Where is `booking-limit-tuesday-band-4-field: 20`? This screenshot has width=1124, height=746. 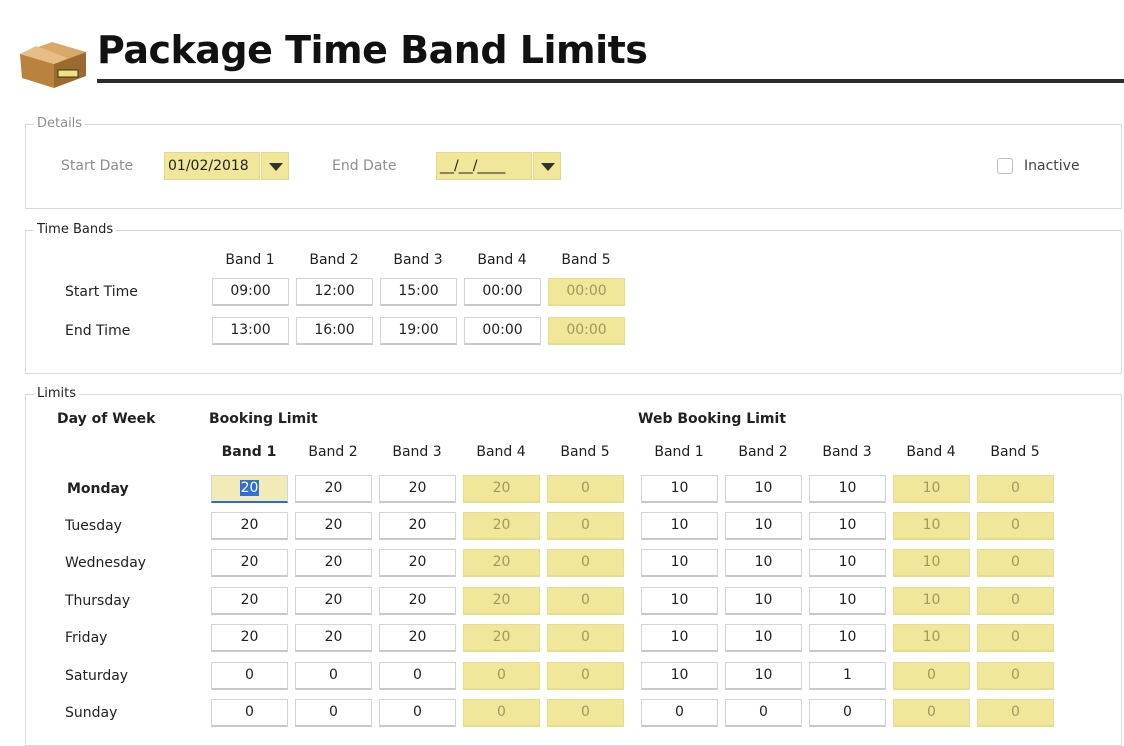
booking-limit-tuesday-band-4-field: 20 is located at coordinates (501, 526).